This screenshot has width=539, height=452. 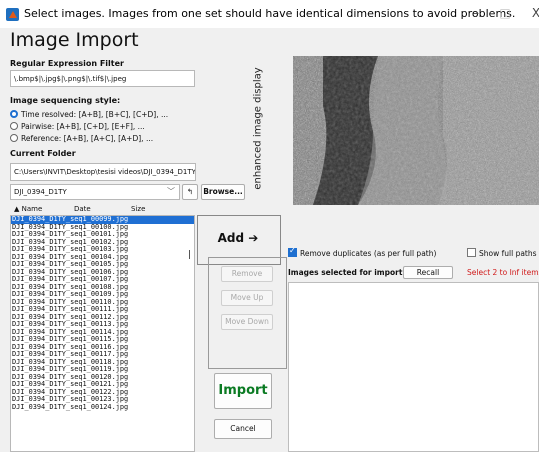 I want to click on sequencing-label: Image sequencing style:, so click(x=65, y=100).